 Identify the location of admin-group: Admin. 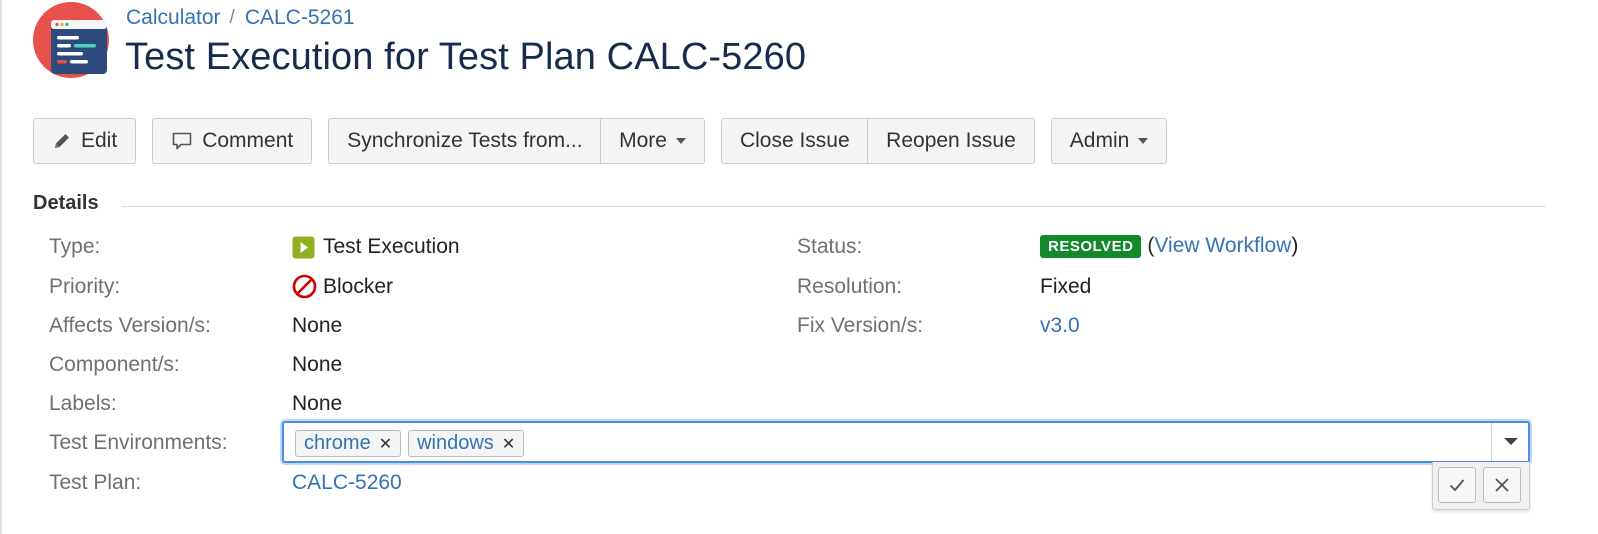
(1109, 141).